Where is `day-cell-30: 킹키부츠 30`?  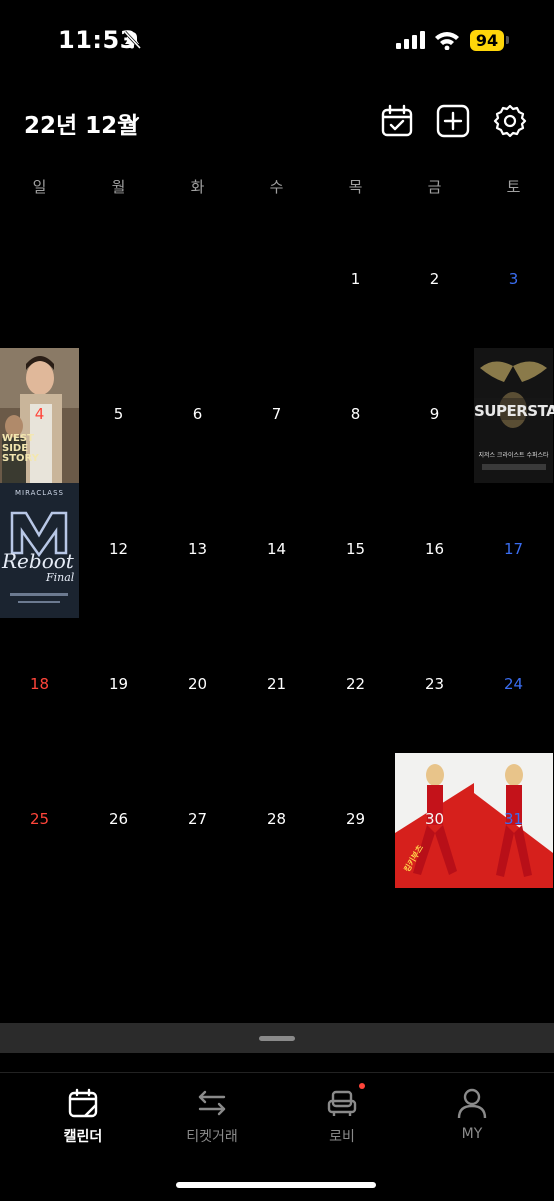 day-cell-30: 킹키부츠 30 is located at coordinates (434, 820).